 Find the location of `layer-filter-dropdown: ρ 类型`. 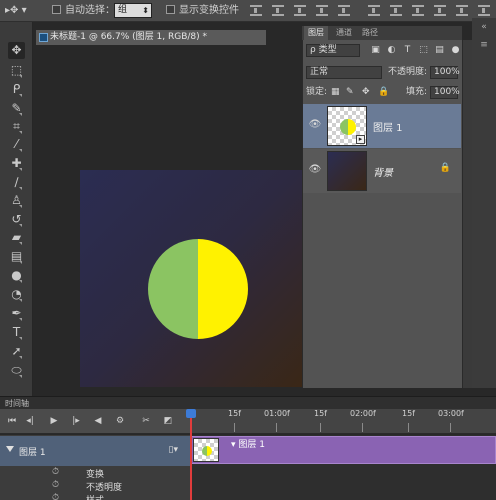

layer-filter-dropdown: ρ 类型 is located at coordinates (333, 50).